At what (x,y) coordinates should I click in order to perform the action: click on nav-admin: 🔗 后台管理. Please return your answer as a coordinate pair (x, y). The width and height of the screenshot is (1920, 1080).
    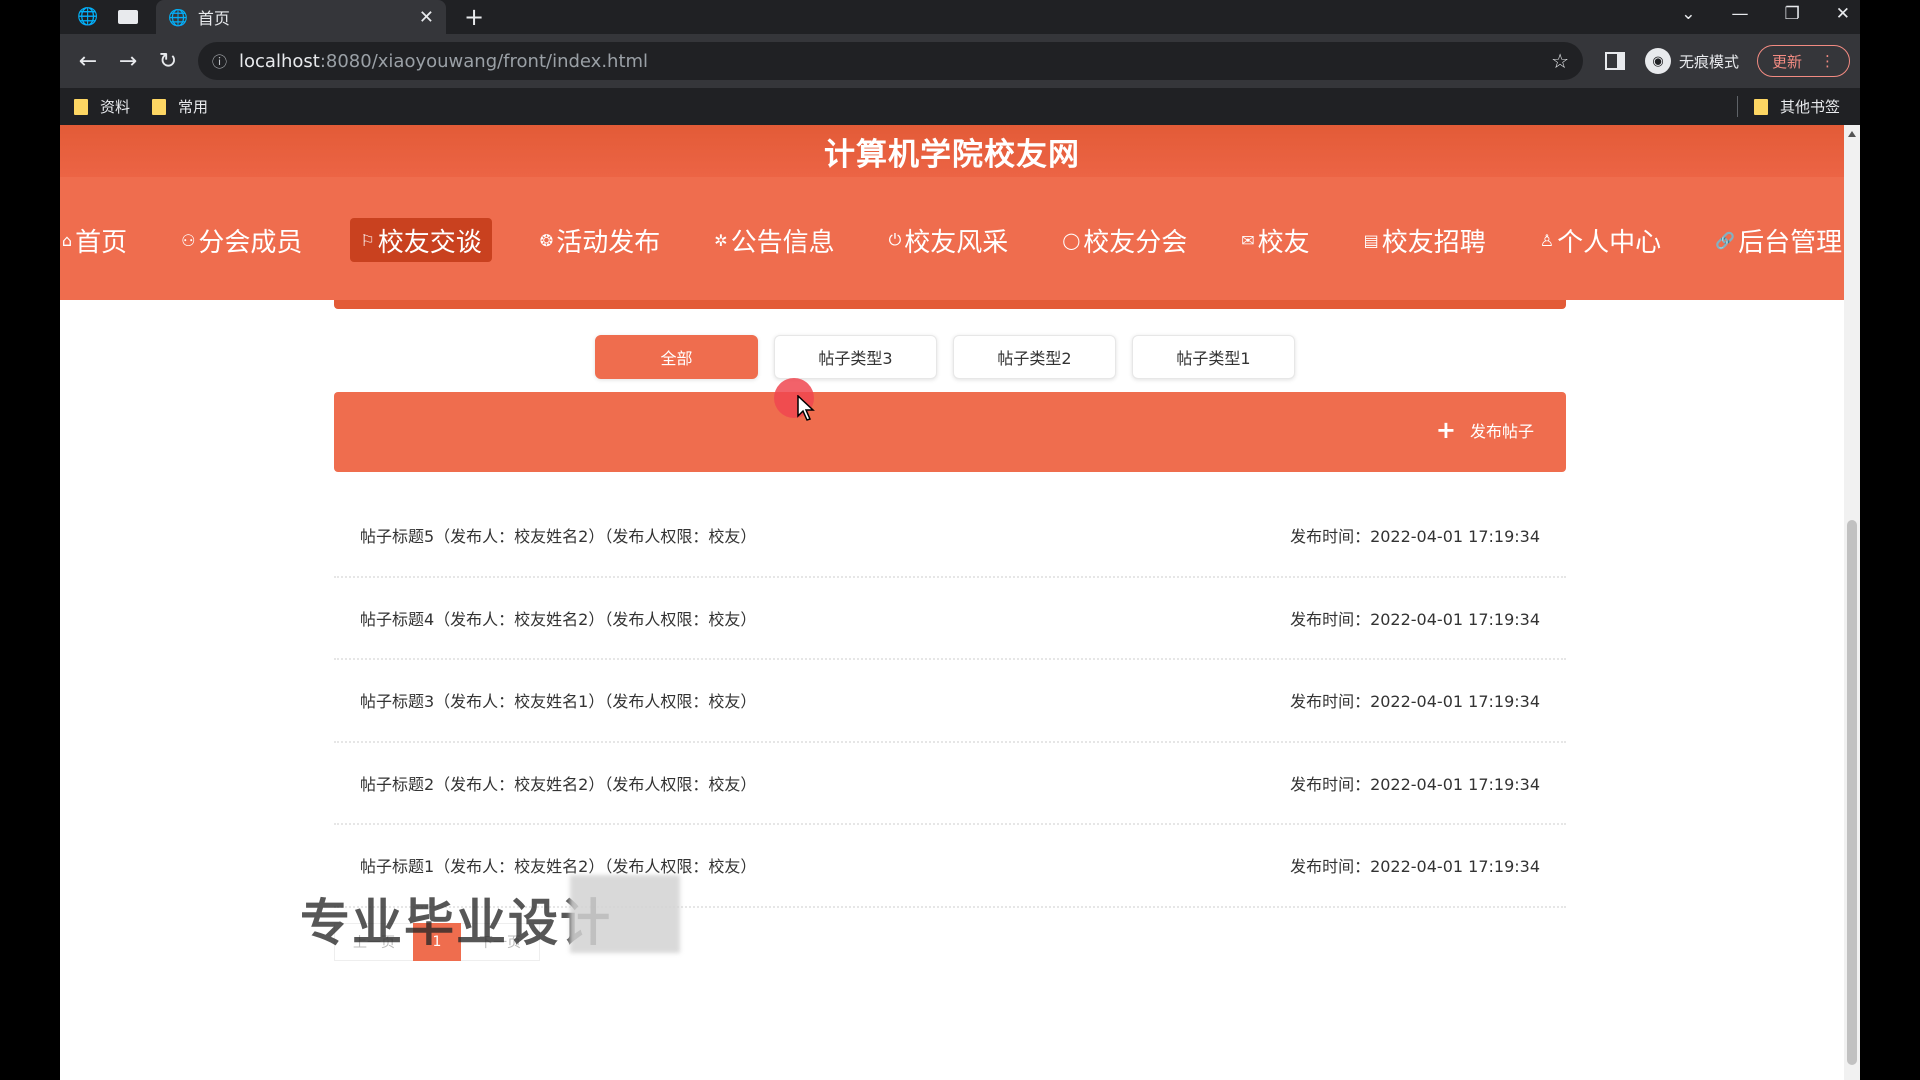
    Looking at the image, I should click on (1778, 240).